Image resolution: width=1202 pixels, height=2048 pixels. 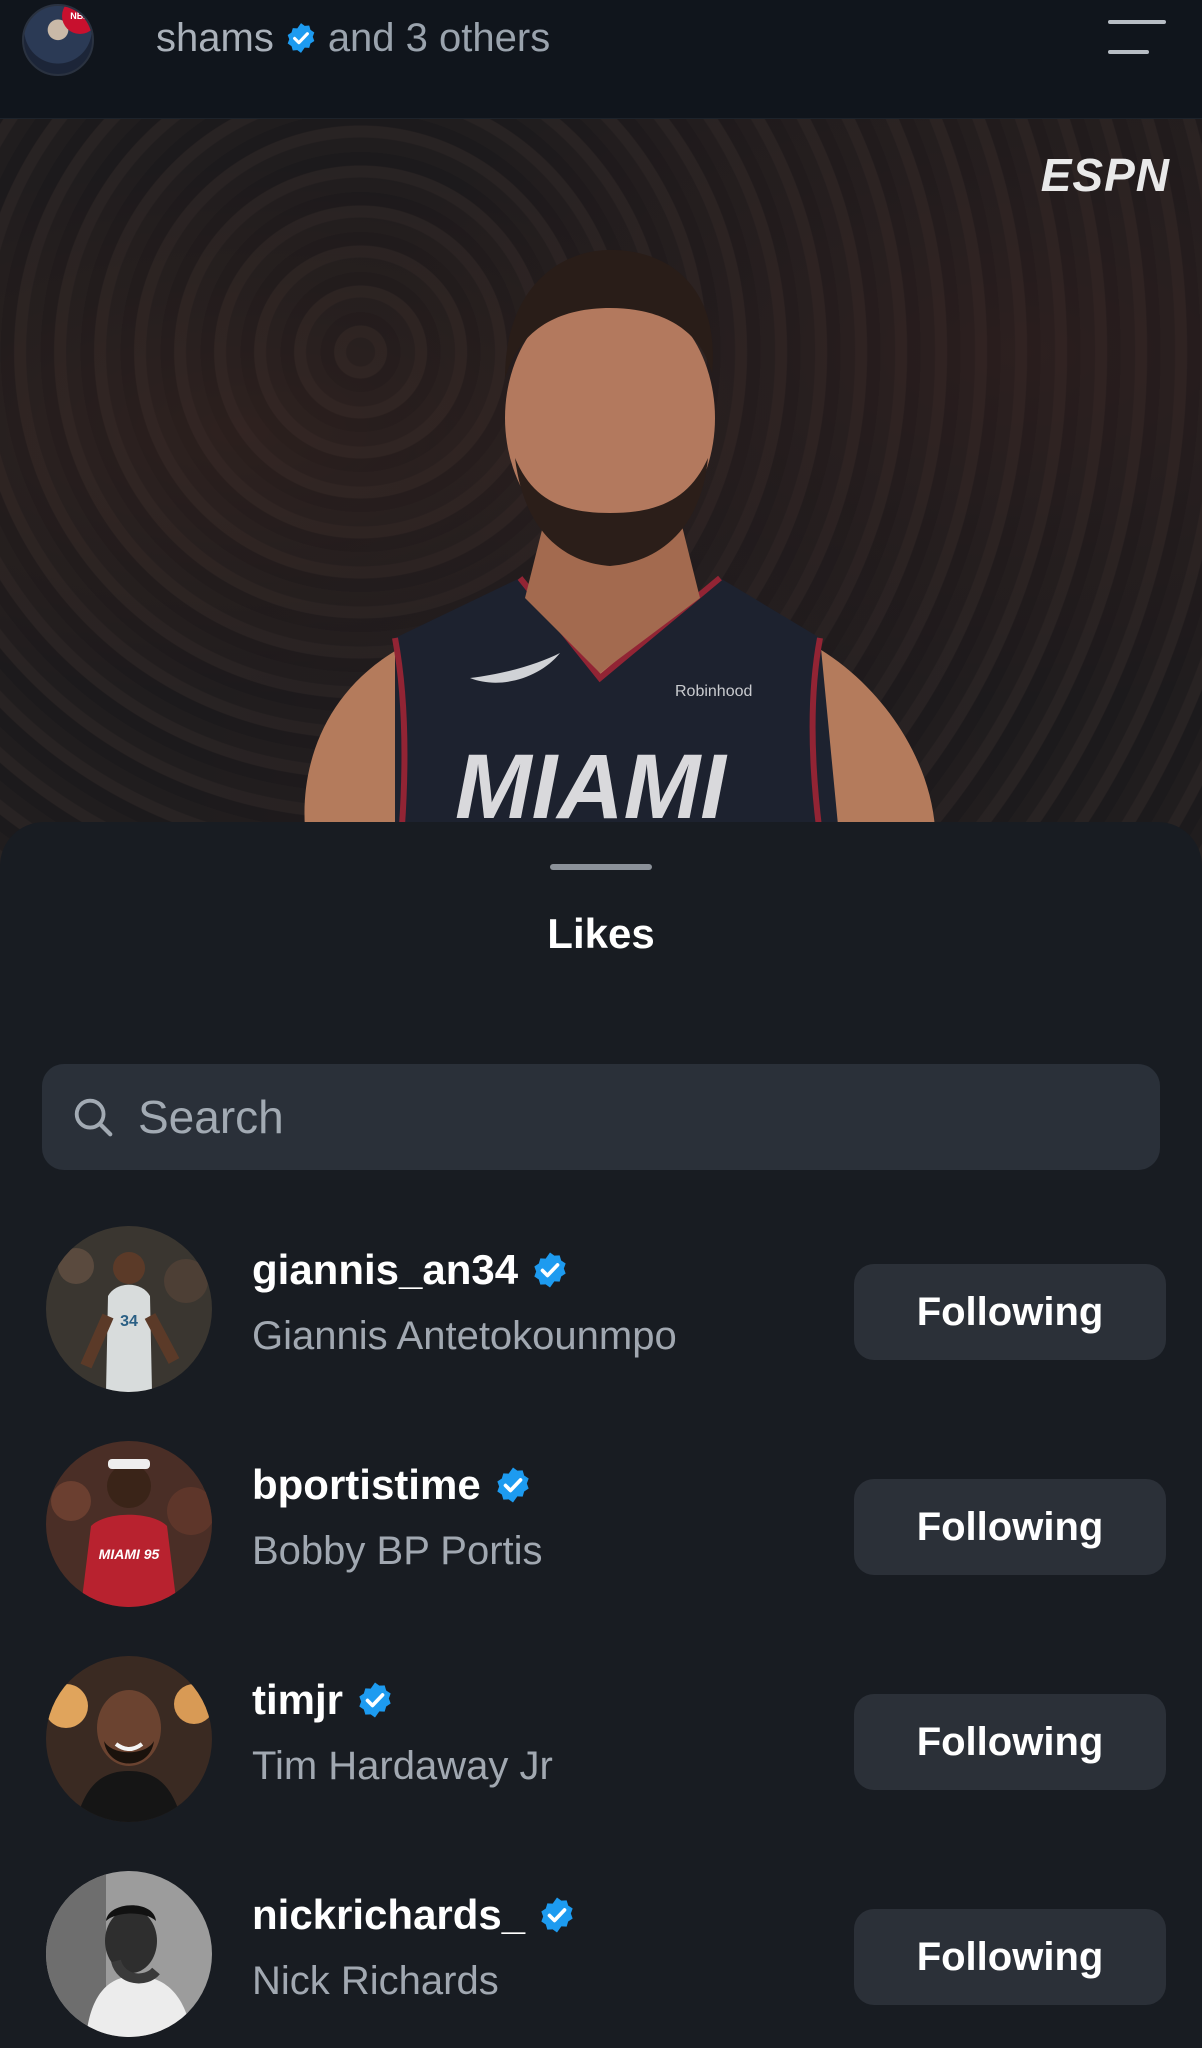 I want to click on username: bportistime, so click(x=366, y=1485).